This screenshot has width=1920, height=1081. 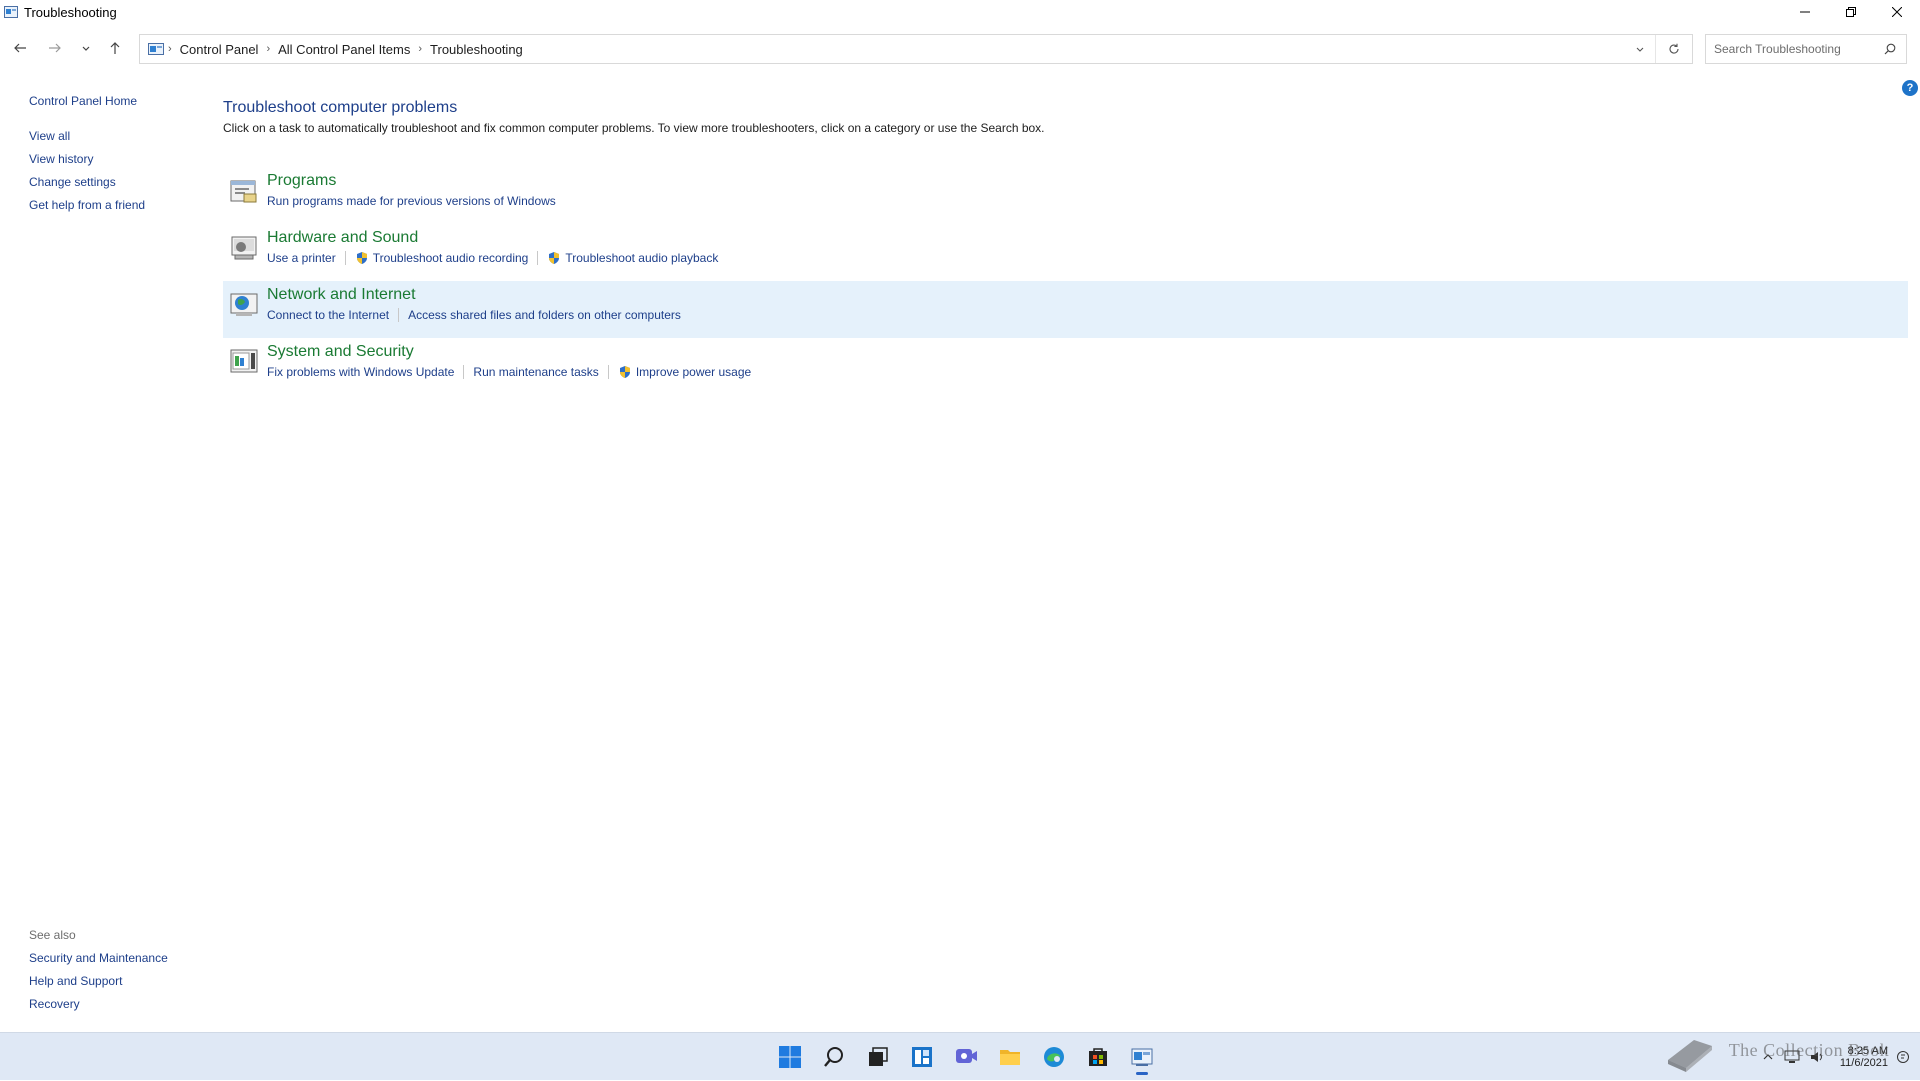 I want to click on minimize-icon, so click(x=1805, y=12).